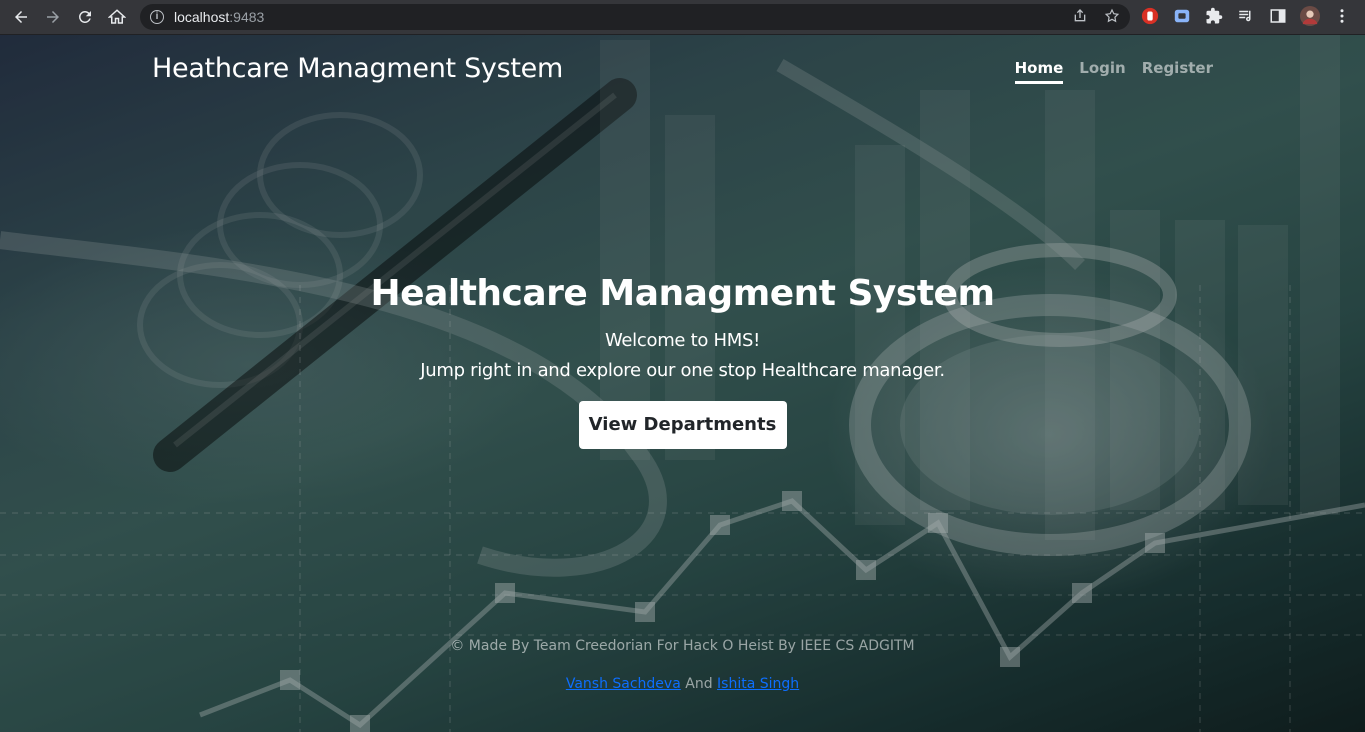 Image resolution: width=1365 pixels, height=732 pixels. Describe the element at coordinates (758, 684) in the screenshot. I see `author-link-ishita: Ishita Singh` at that location.